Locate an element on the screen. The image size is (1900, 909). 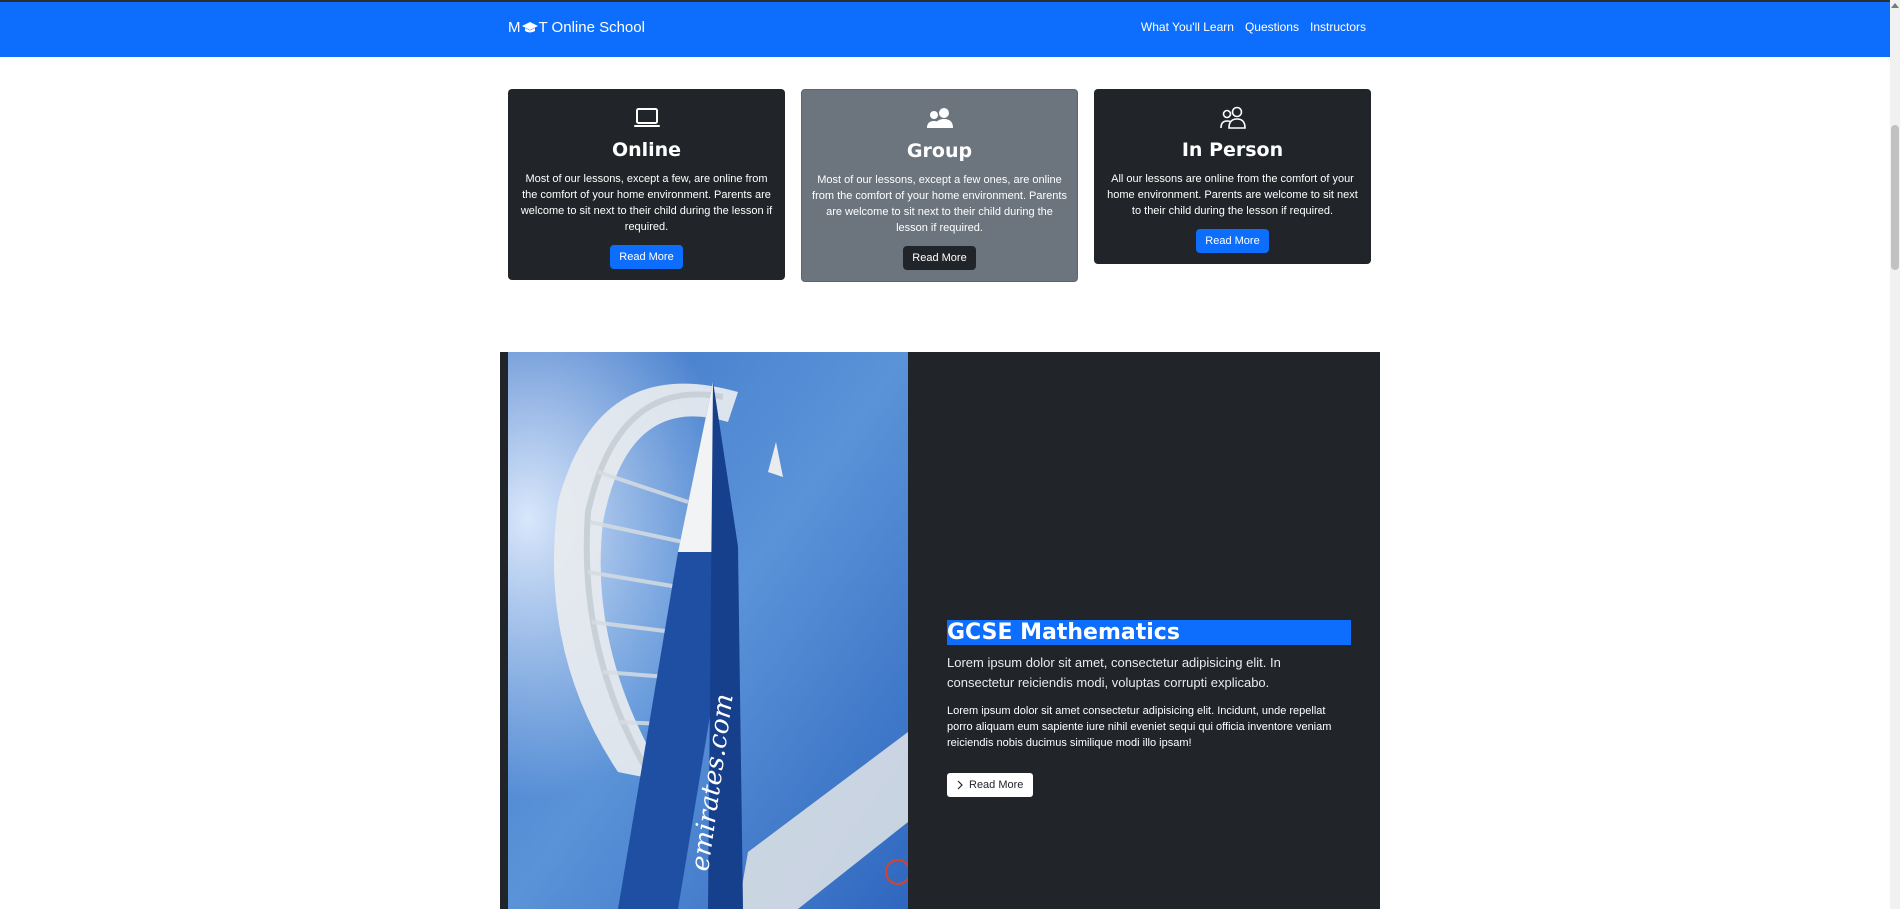
scroll-up-arrow-icon is located at coordinates (1895, 5).